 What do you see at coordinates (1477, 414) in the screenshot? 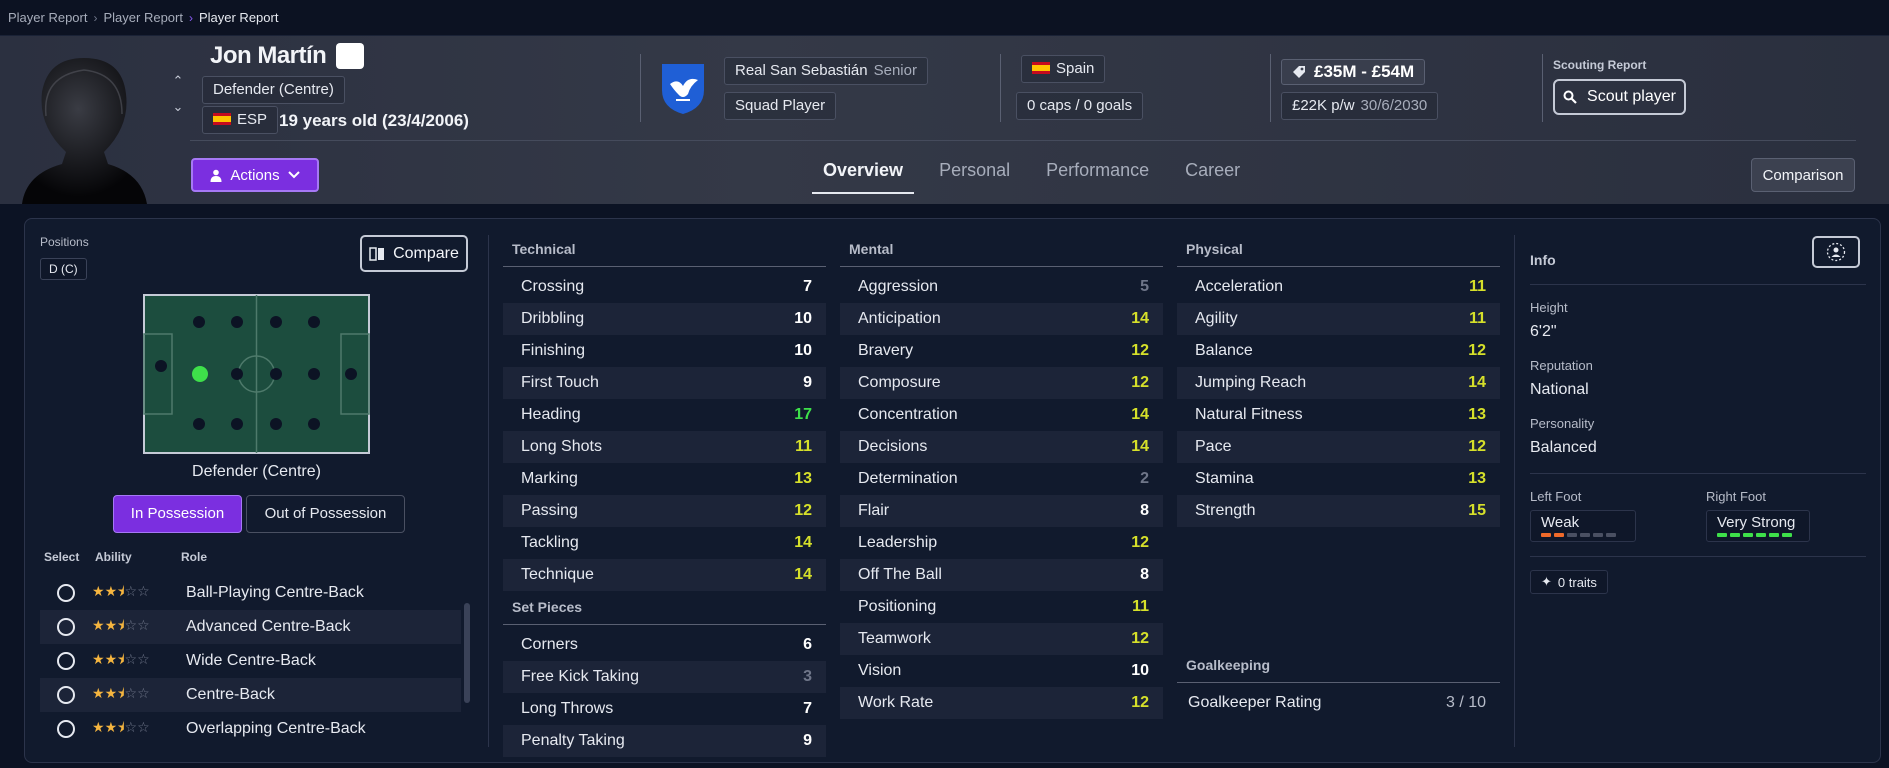
I see `attribute-value: 13` at bounding box center [1477, 414].